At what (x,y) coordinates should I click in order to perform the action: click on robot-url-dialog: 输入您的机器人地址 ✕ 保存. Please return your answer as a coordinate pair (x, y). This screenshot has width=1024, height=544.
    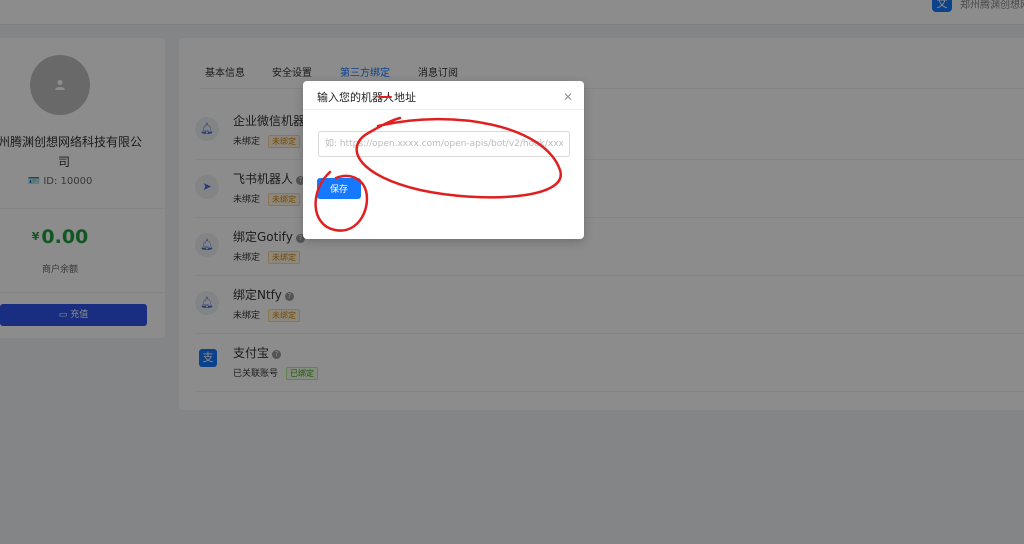
    Looking at the image, I should click on (443, 160).